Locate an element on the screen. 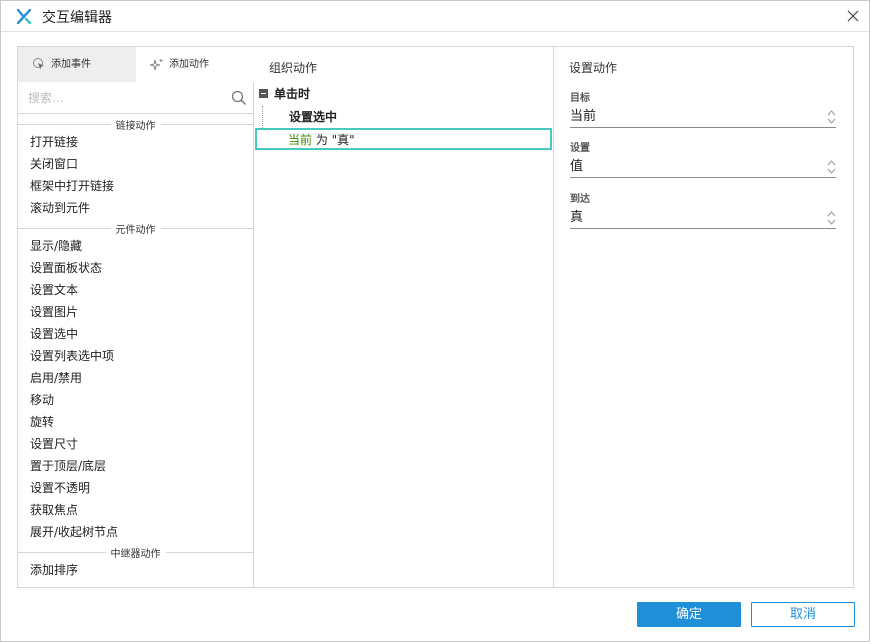 This screenshot has width=870, height=642. list-item: 旋转 is located at coordinates (135, 422).